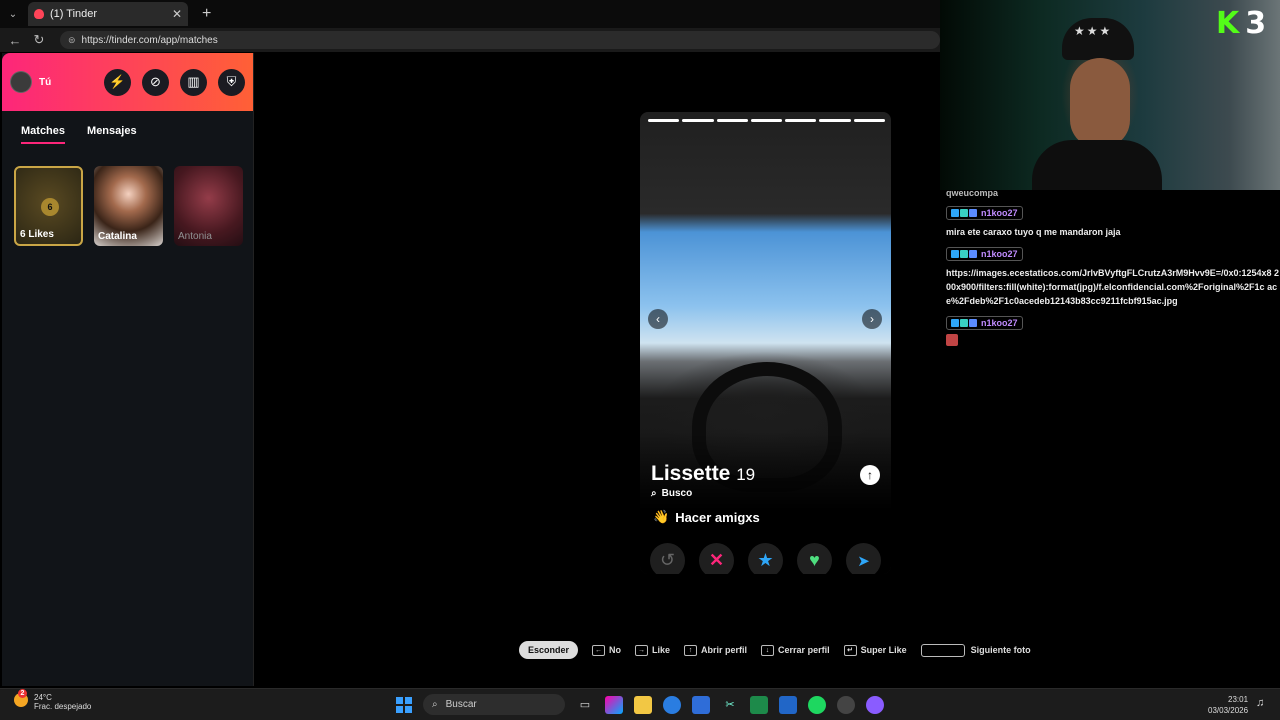 The height and width of the screenshot is (720, 1280). Describe the element at coordinates (642, 650) in the screenshot. I see `right-key-icon: →` at that location.